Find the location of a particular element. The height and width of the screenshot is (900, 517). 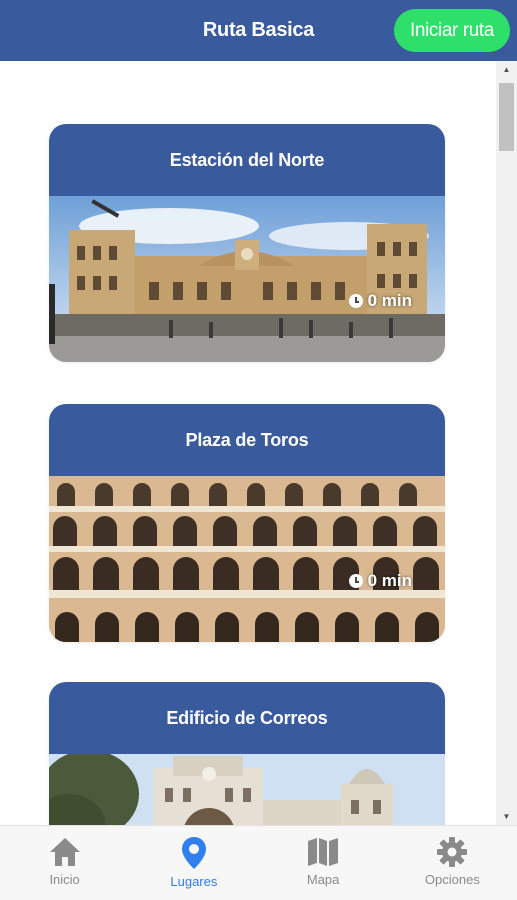

tab-label: Mapa is located at coordinates (323, 879).